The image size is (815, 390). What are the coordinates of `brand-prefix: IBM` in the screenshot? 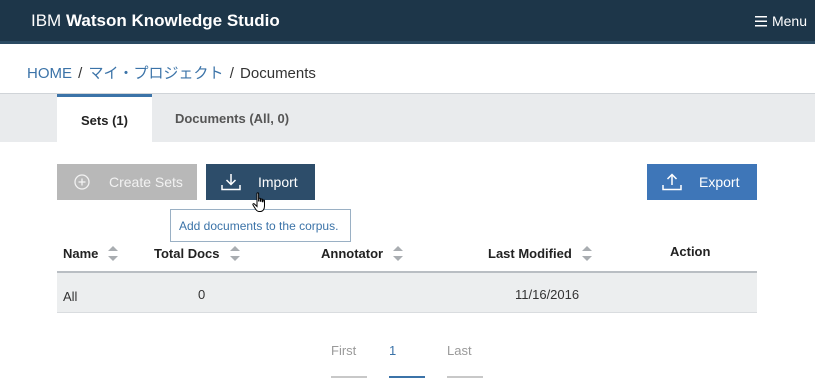 It's located at (46, 20).